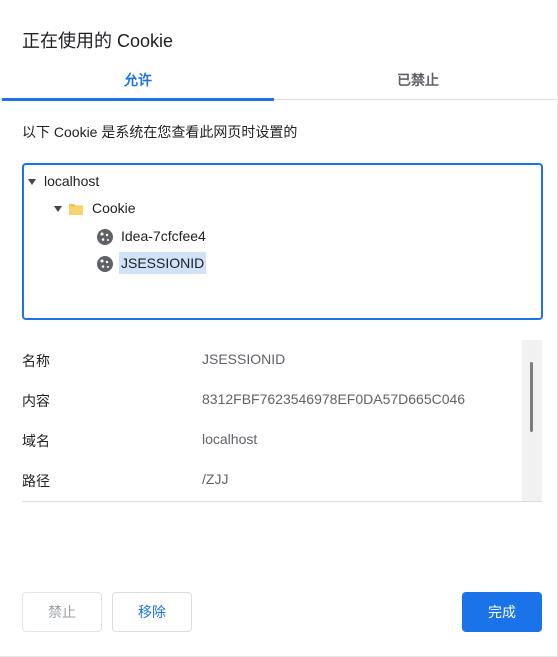 This screenshot has width=558, height=657. What do you see at coordinates (334, 399) in the screenshot?
I see `detail-value: 8312FBF7623546978EF0DA57D665C046` at bounding box center [334, 399].